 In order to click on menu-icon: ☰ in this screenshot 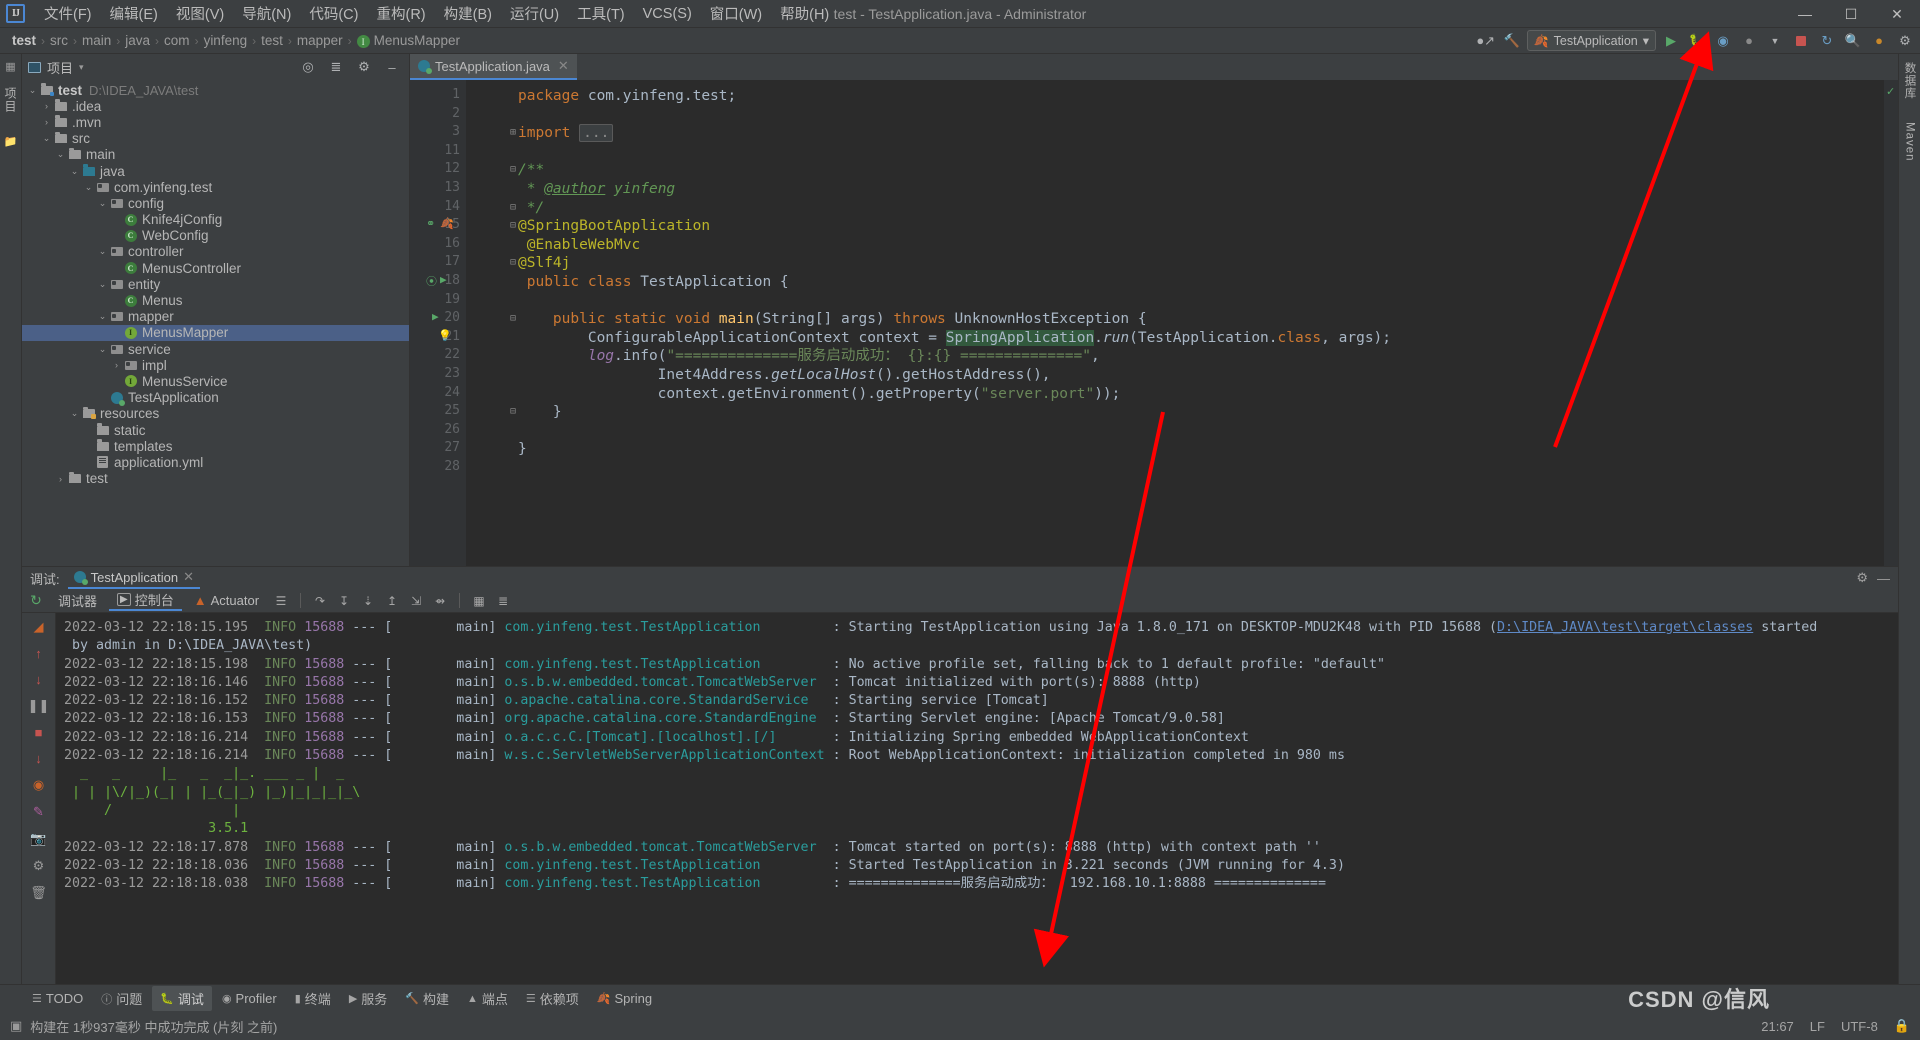, I will do `click(281, 601)`.